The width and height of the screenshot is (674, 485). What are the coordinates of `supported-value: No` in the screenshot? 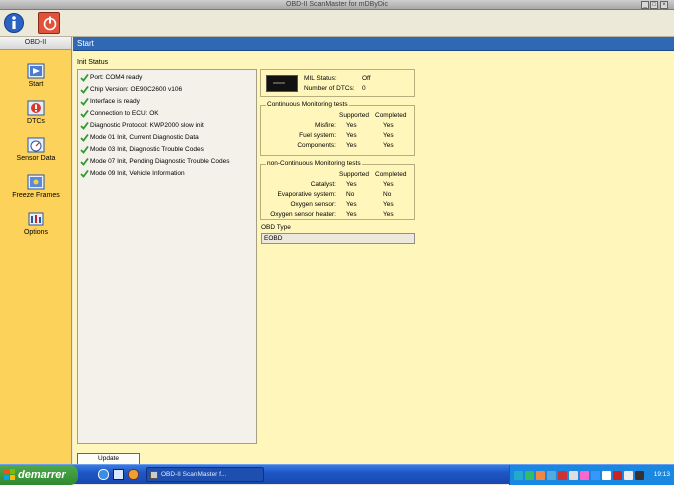 It's located at (350, 194).